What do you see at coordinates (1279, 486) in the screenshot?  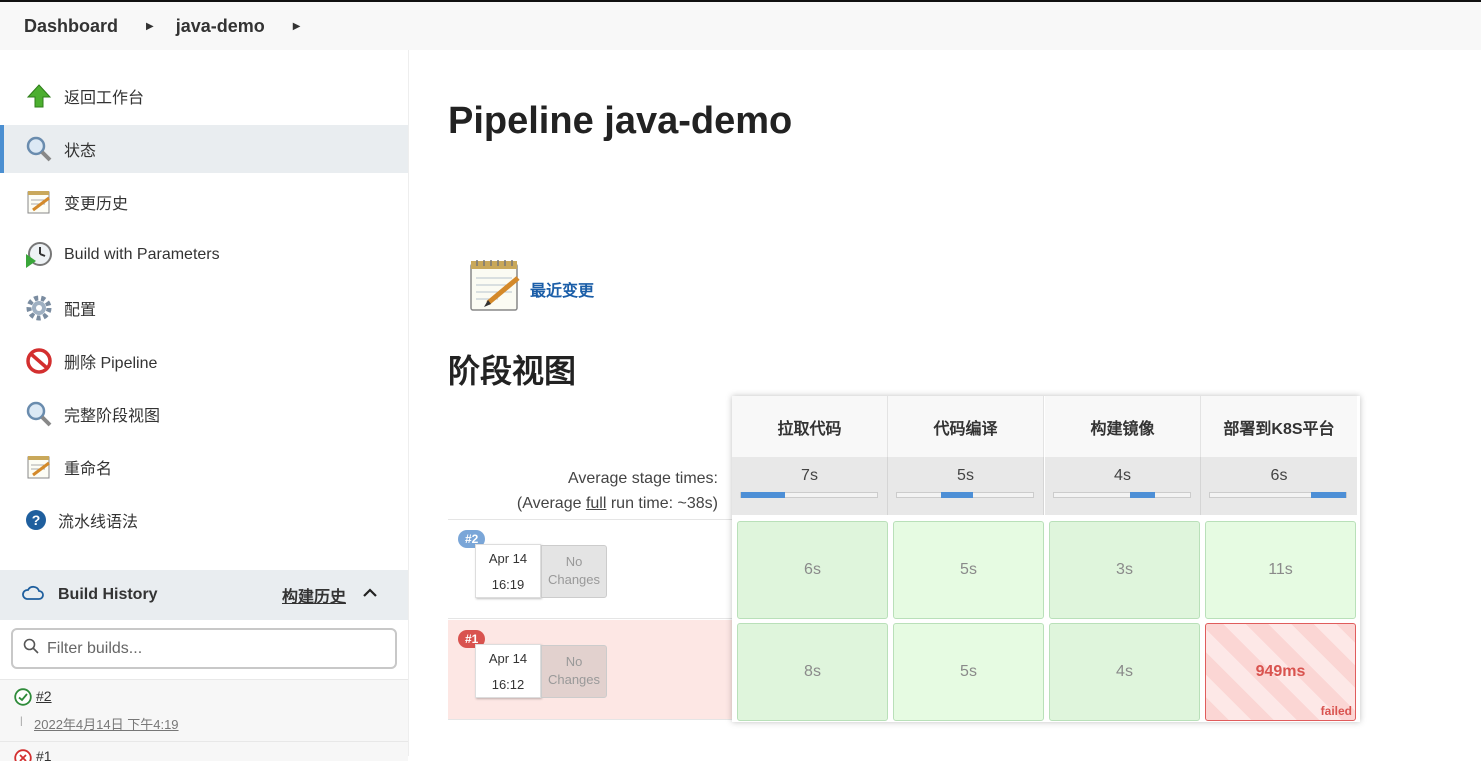 I see `stage-average: 6s` at bounding box center [1279, 486].